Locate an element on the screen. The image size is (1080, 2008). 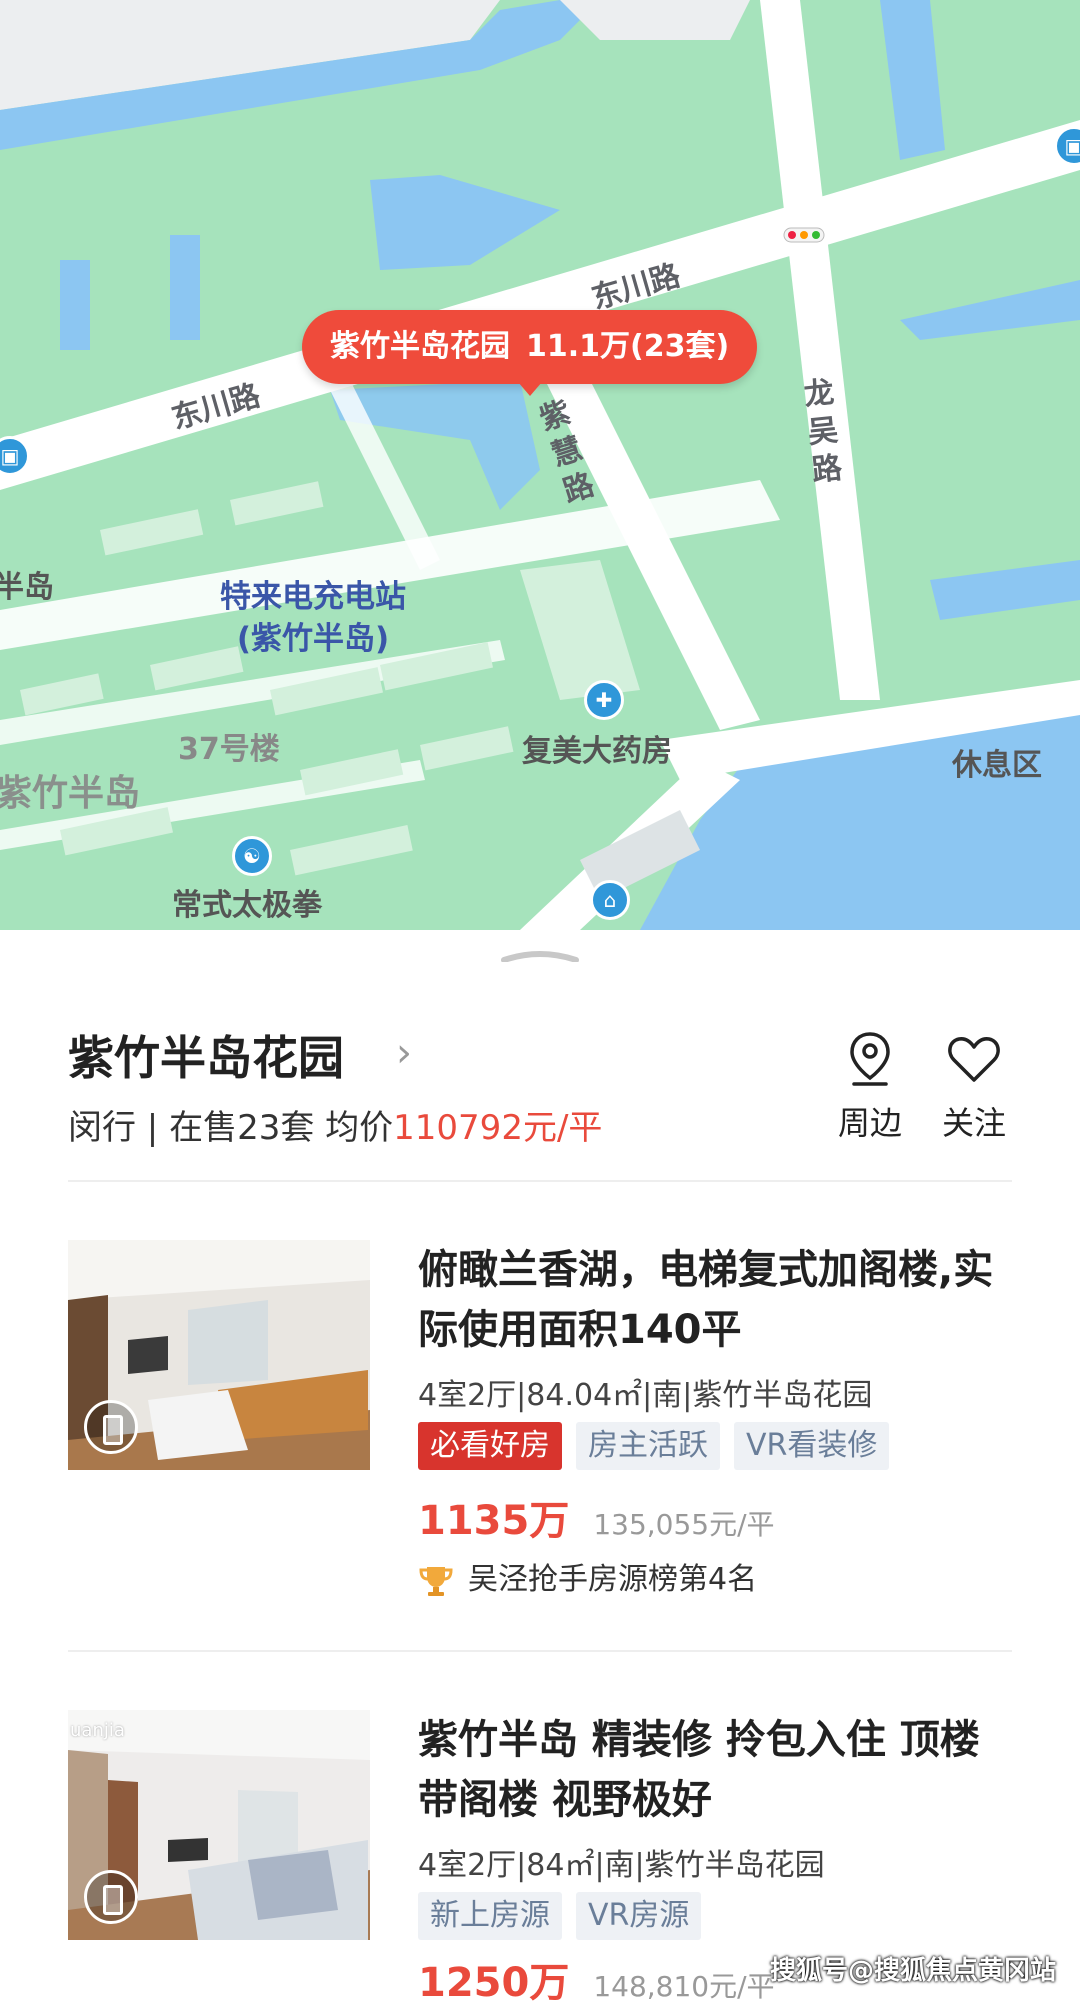
listing-rank: 吴泾抢手房源榜第4名 is located at coordinates (587, 1576).